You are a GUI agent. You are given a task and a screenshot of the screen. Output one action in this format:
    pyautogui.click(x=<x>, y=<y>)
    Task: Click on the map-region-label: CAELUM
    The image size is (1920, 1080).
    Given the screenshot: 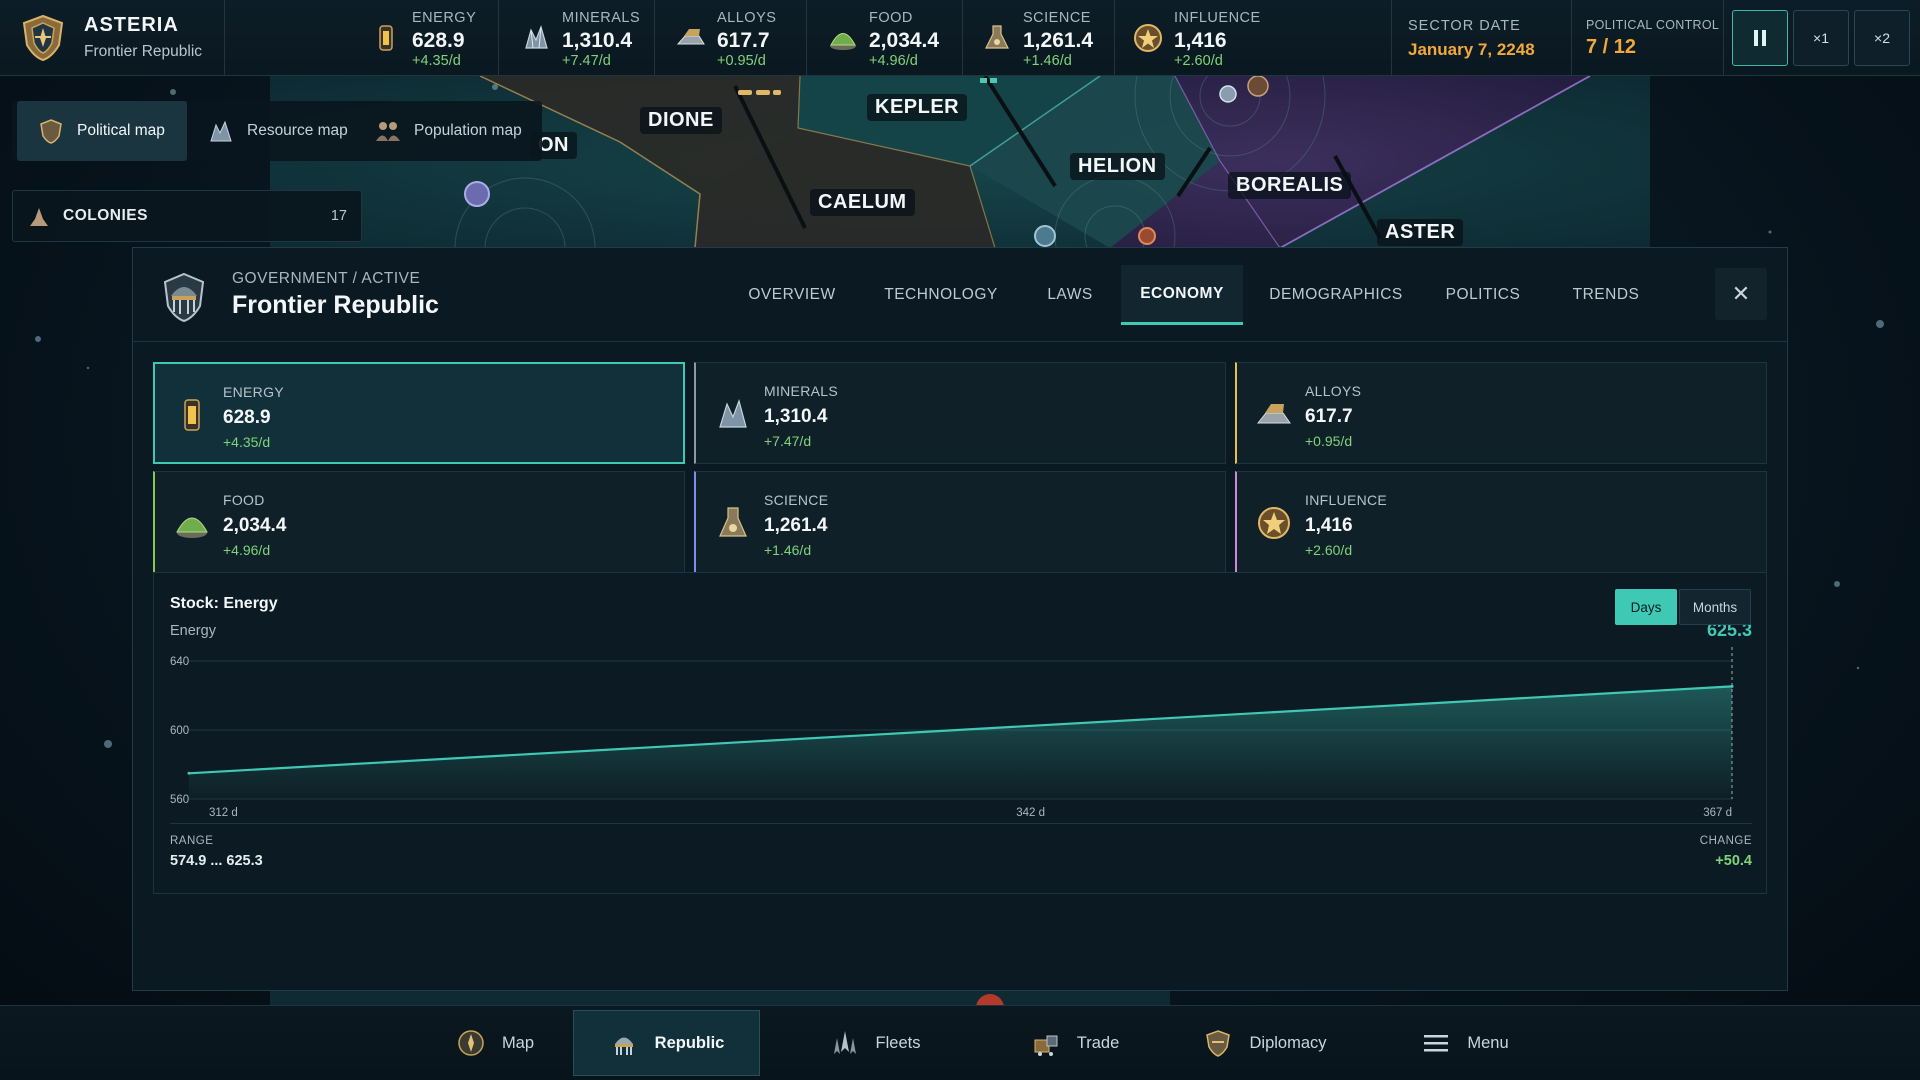 What is the action you would take?
    pyautogui.click(x=862, y=202)
    